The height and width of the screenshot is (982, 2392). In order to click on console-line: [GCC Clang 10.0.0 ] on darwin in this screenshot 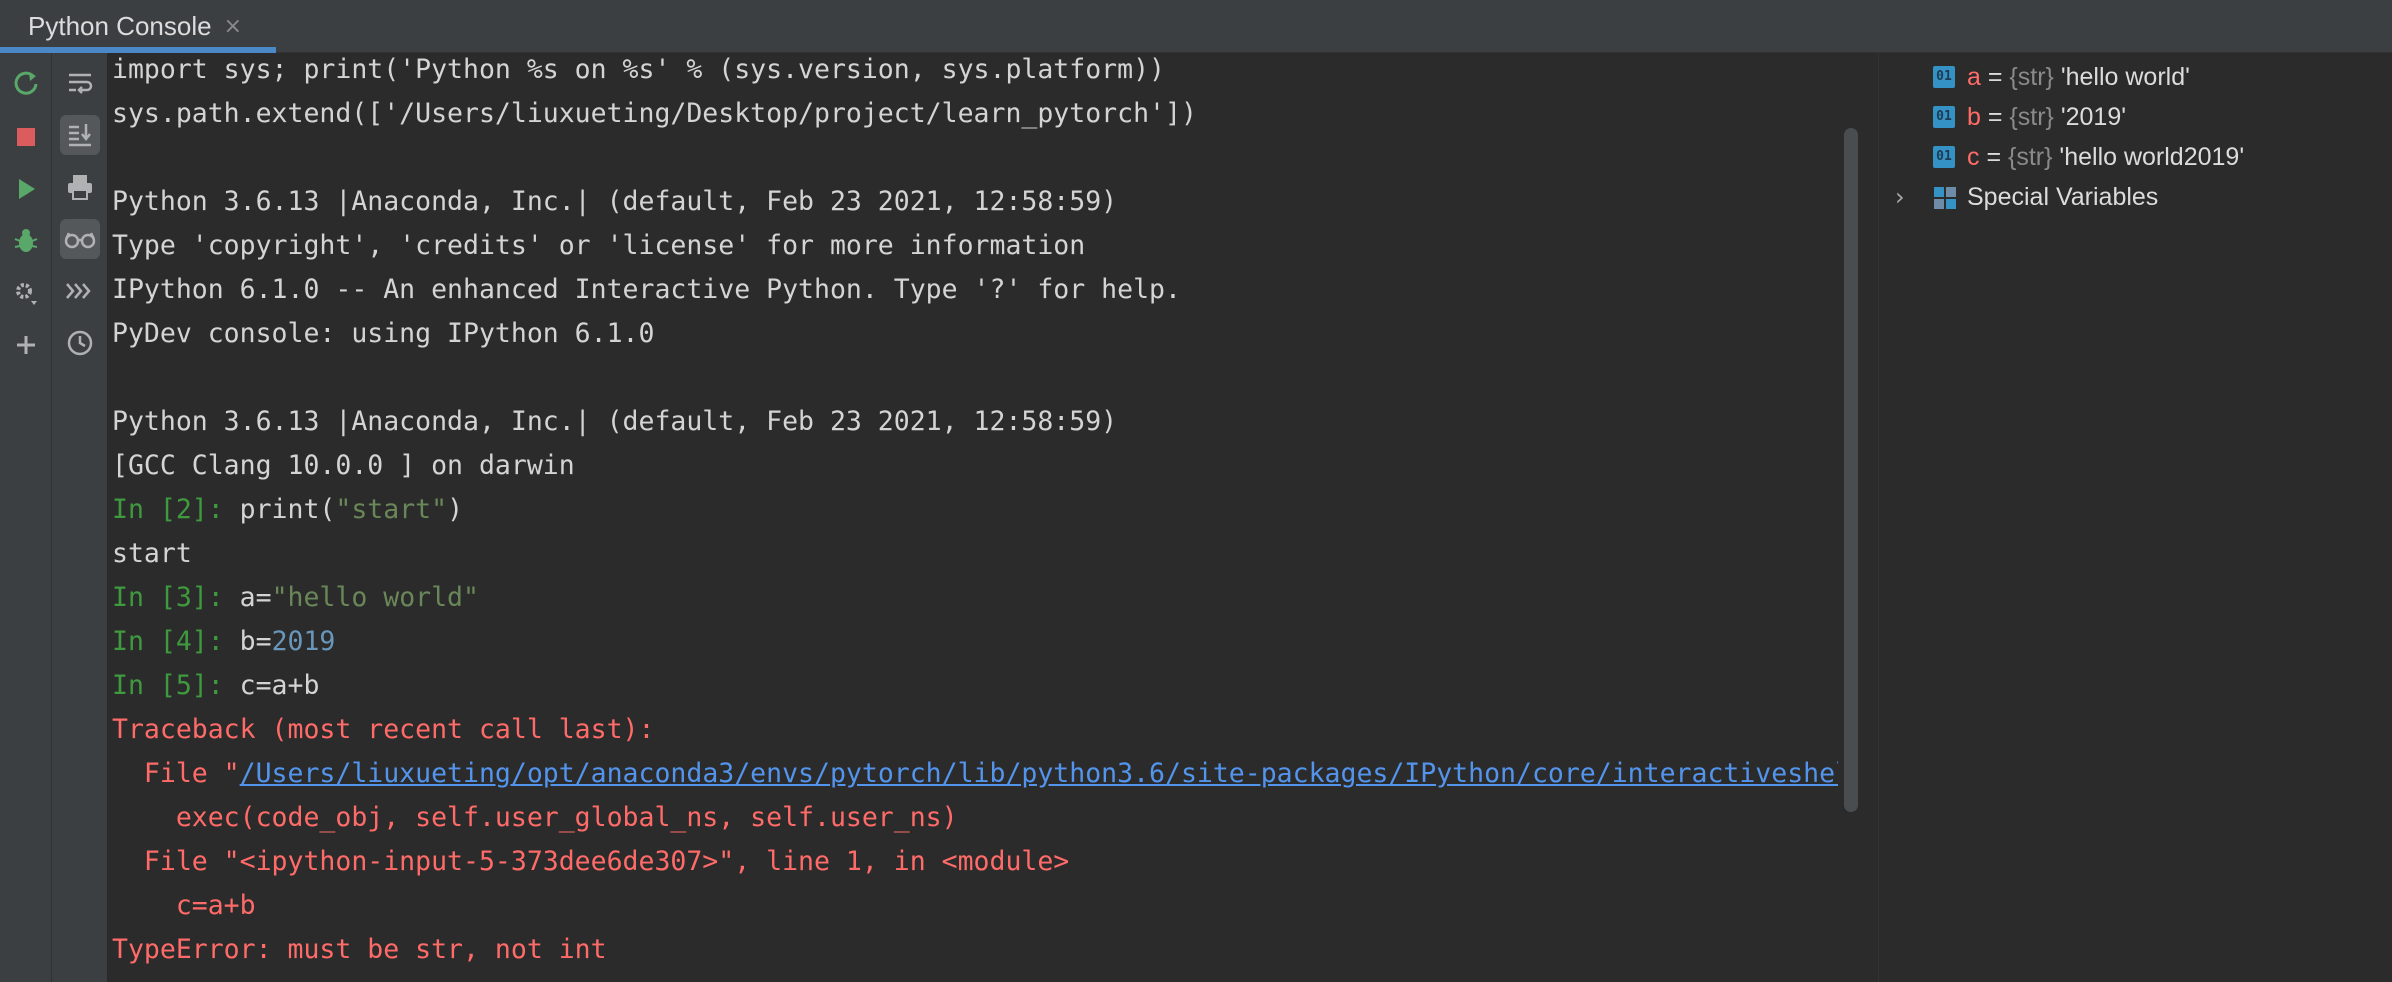, I will do `click(343, 465)`.